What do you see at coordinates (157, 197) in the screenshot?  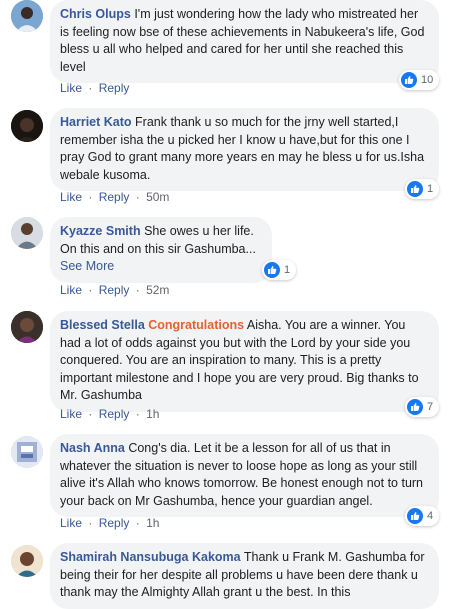 I see `comment-time: 50m` at bounding box center [157, 197].